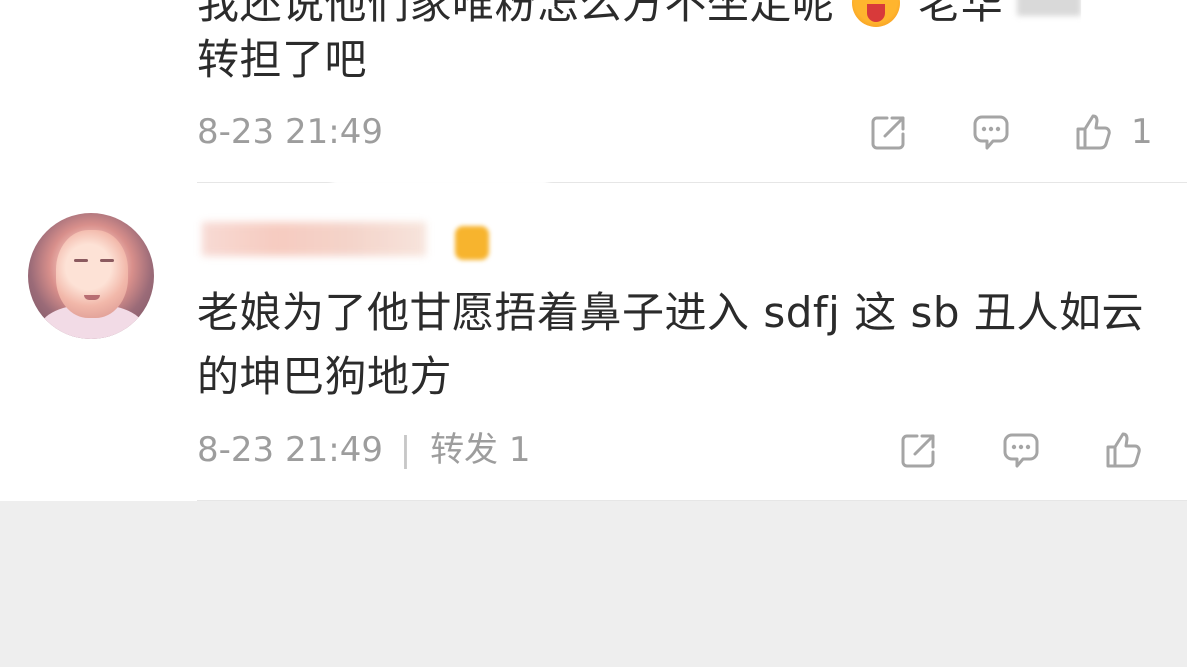 Image resolution: width=1187 pixels, height=667 pixels. I want to click on redacted-blur, so click(440, 185).